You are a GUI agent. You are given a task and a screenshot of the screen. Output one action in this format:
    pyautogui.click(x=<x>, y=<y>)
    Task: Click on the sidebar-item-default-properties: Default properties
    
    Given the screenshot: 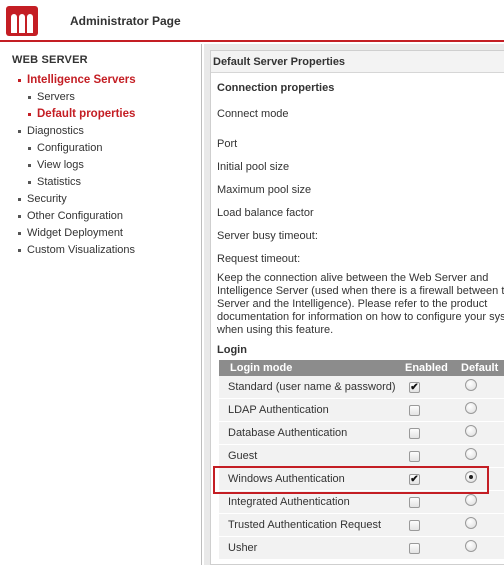 What is the action you would take?
    pyautogui.click(x=82, y=114)
    